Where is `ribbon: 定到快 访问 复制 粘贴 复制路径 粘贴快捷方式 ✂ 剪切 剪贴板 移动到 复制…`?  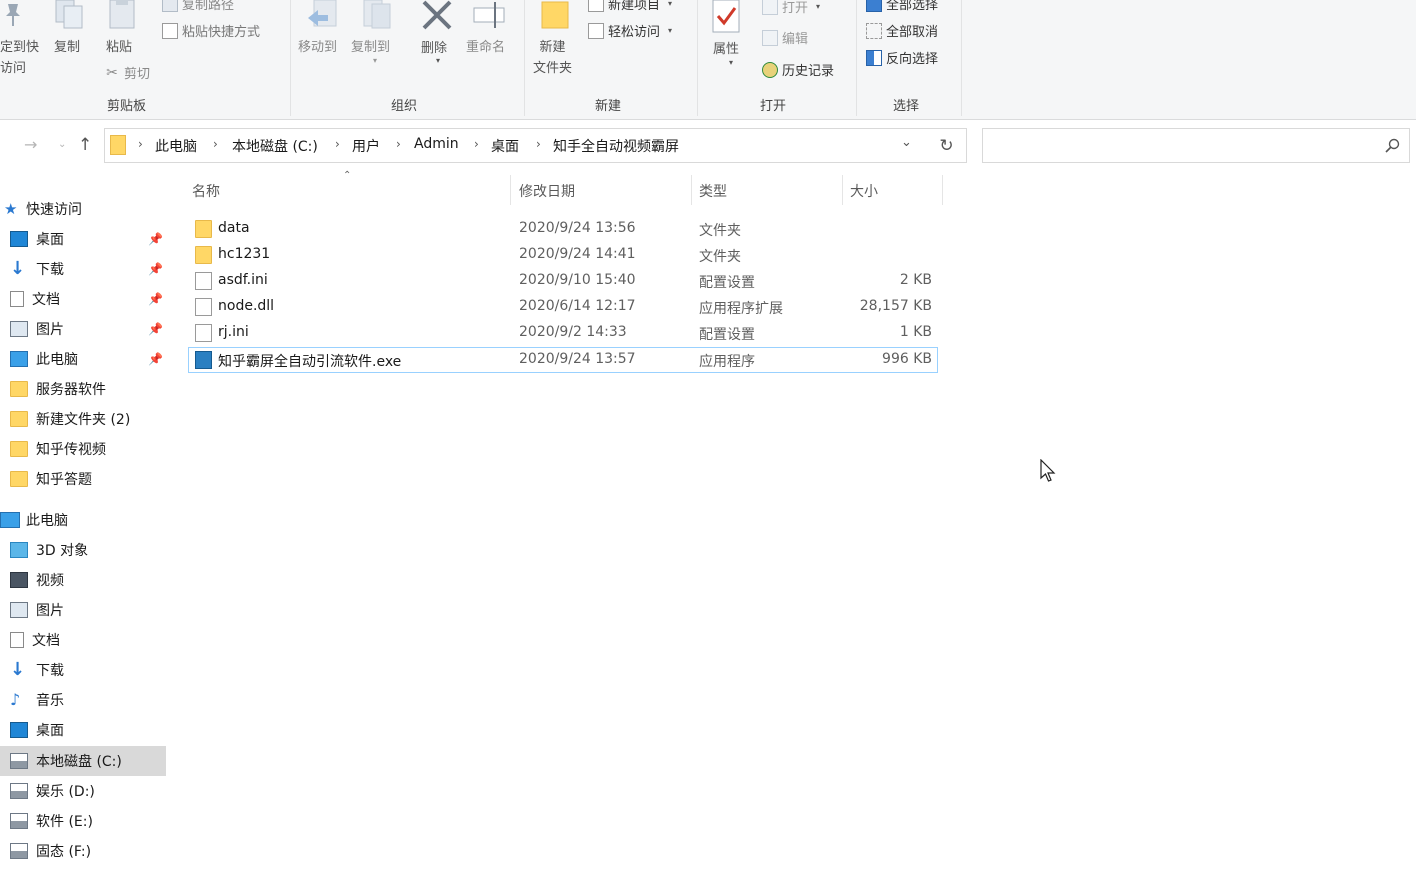
ribbon: 定到快 访问 复制 粘贴 复制路径 粘贴快捷方式 ✂ 剪切 剪贴板 移动到 复制… is located at coordinates (708, 60).